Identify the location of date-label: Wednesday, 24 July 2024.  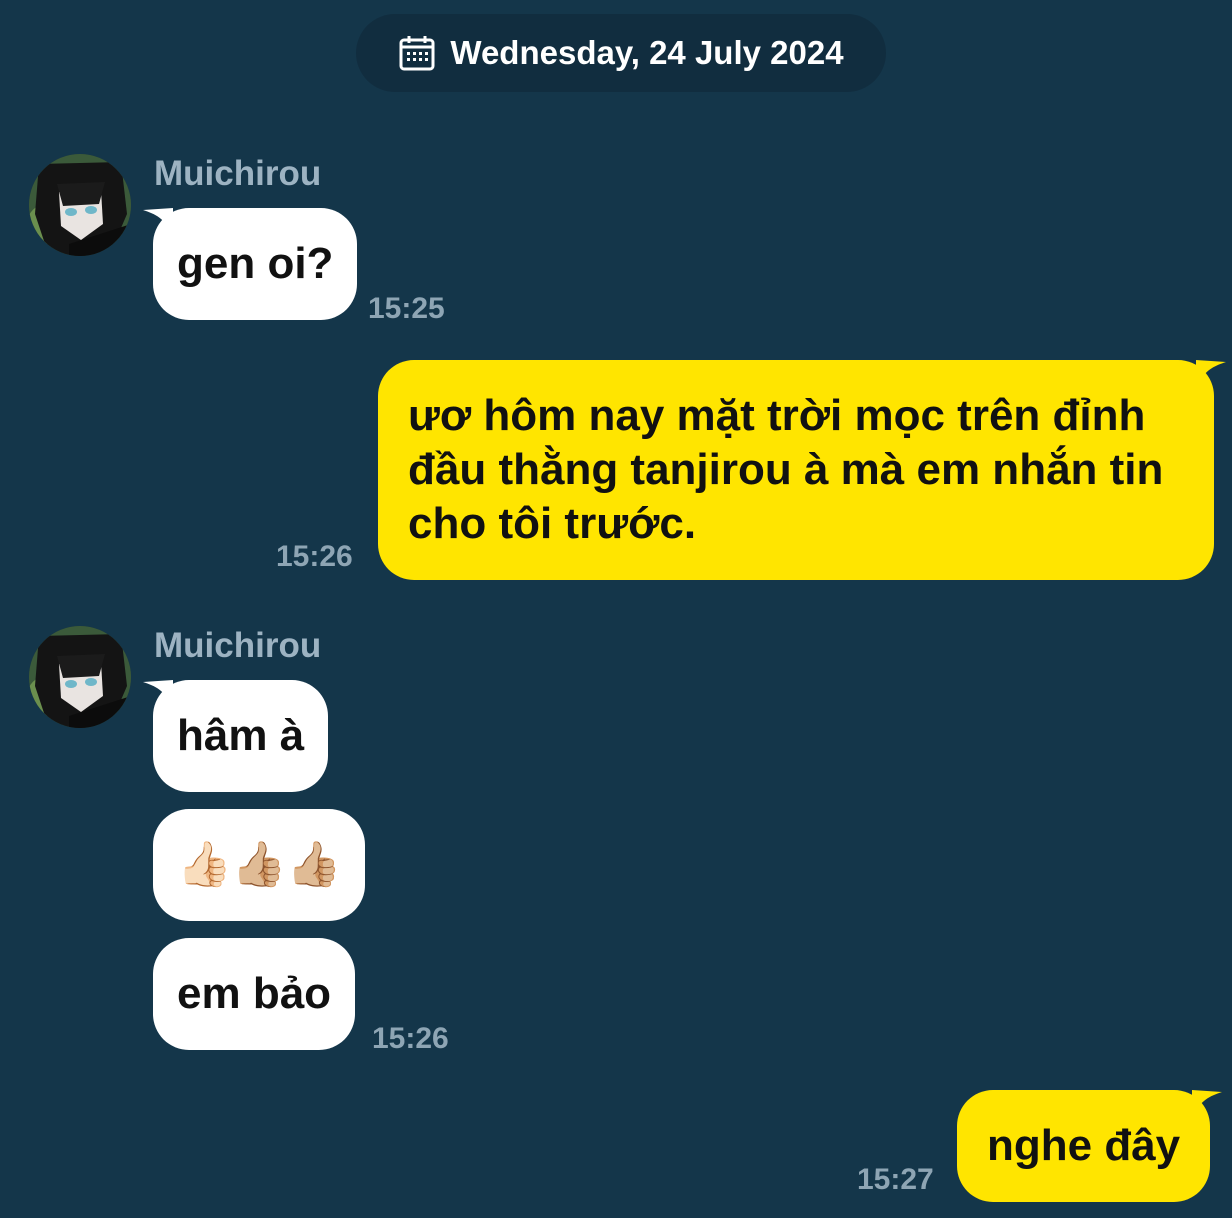
(647, 52).